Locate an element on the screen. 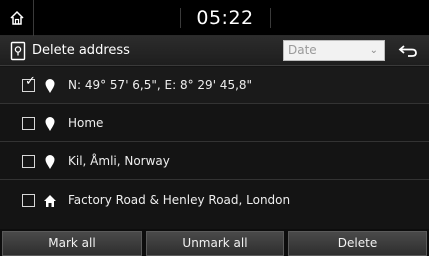 The height and width of the screenshot is (256, 429). home-icon is located at coordinates (16, 17).